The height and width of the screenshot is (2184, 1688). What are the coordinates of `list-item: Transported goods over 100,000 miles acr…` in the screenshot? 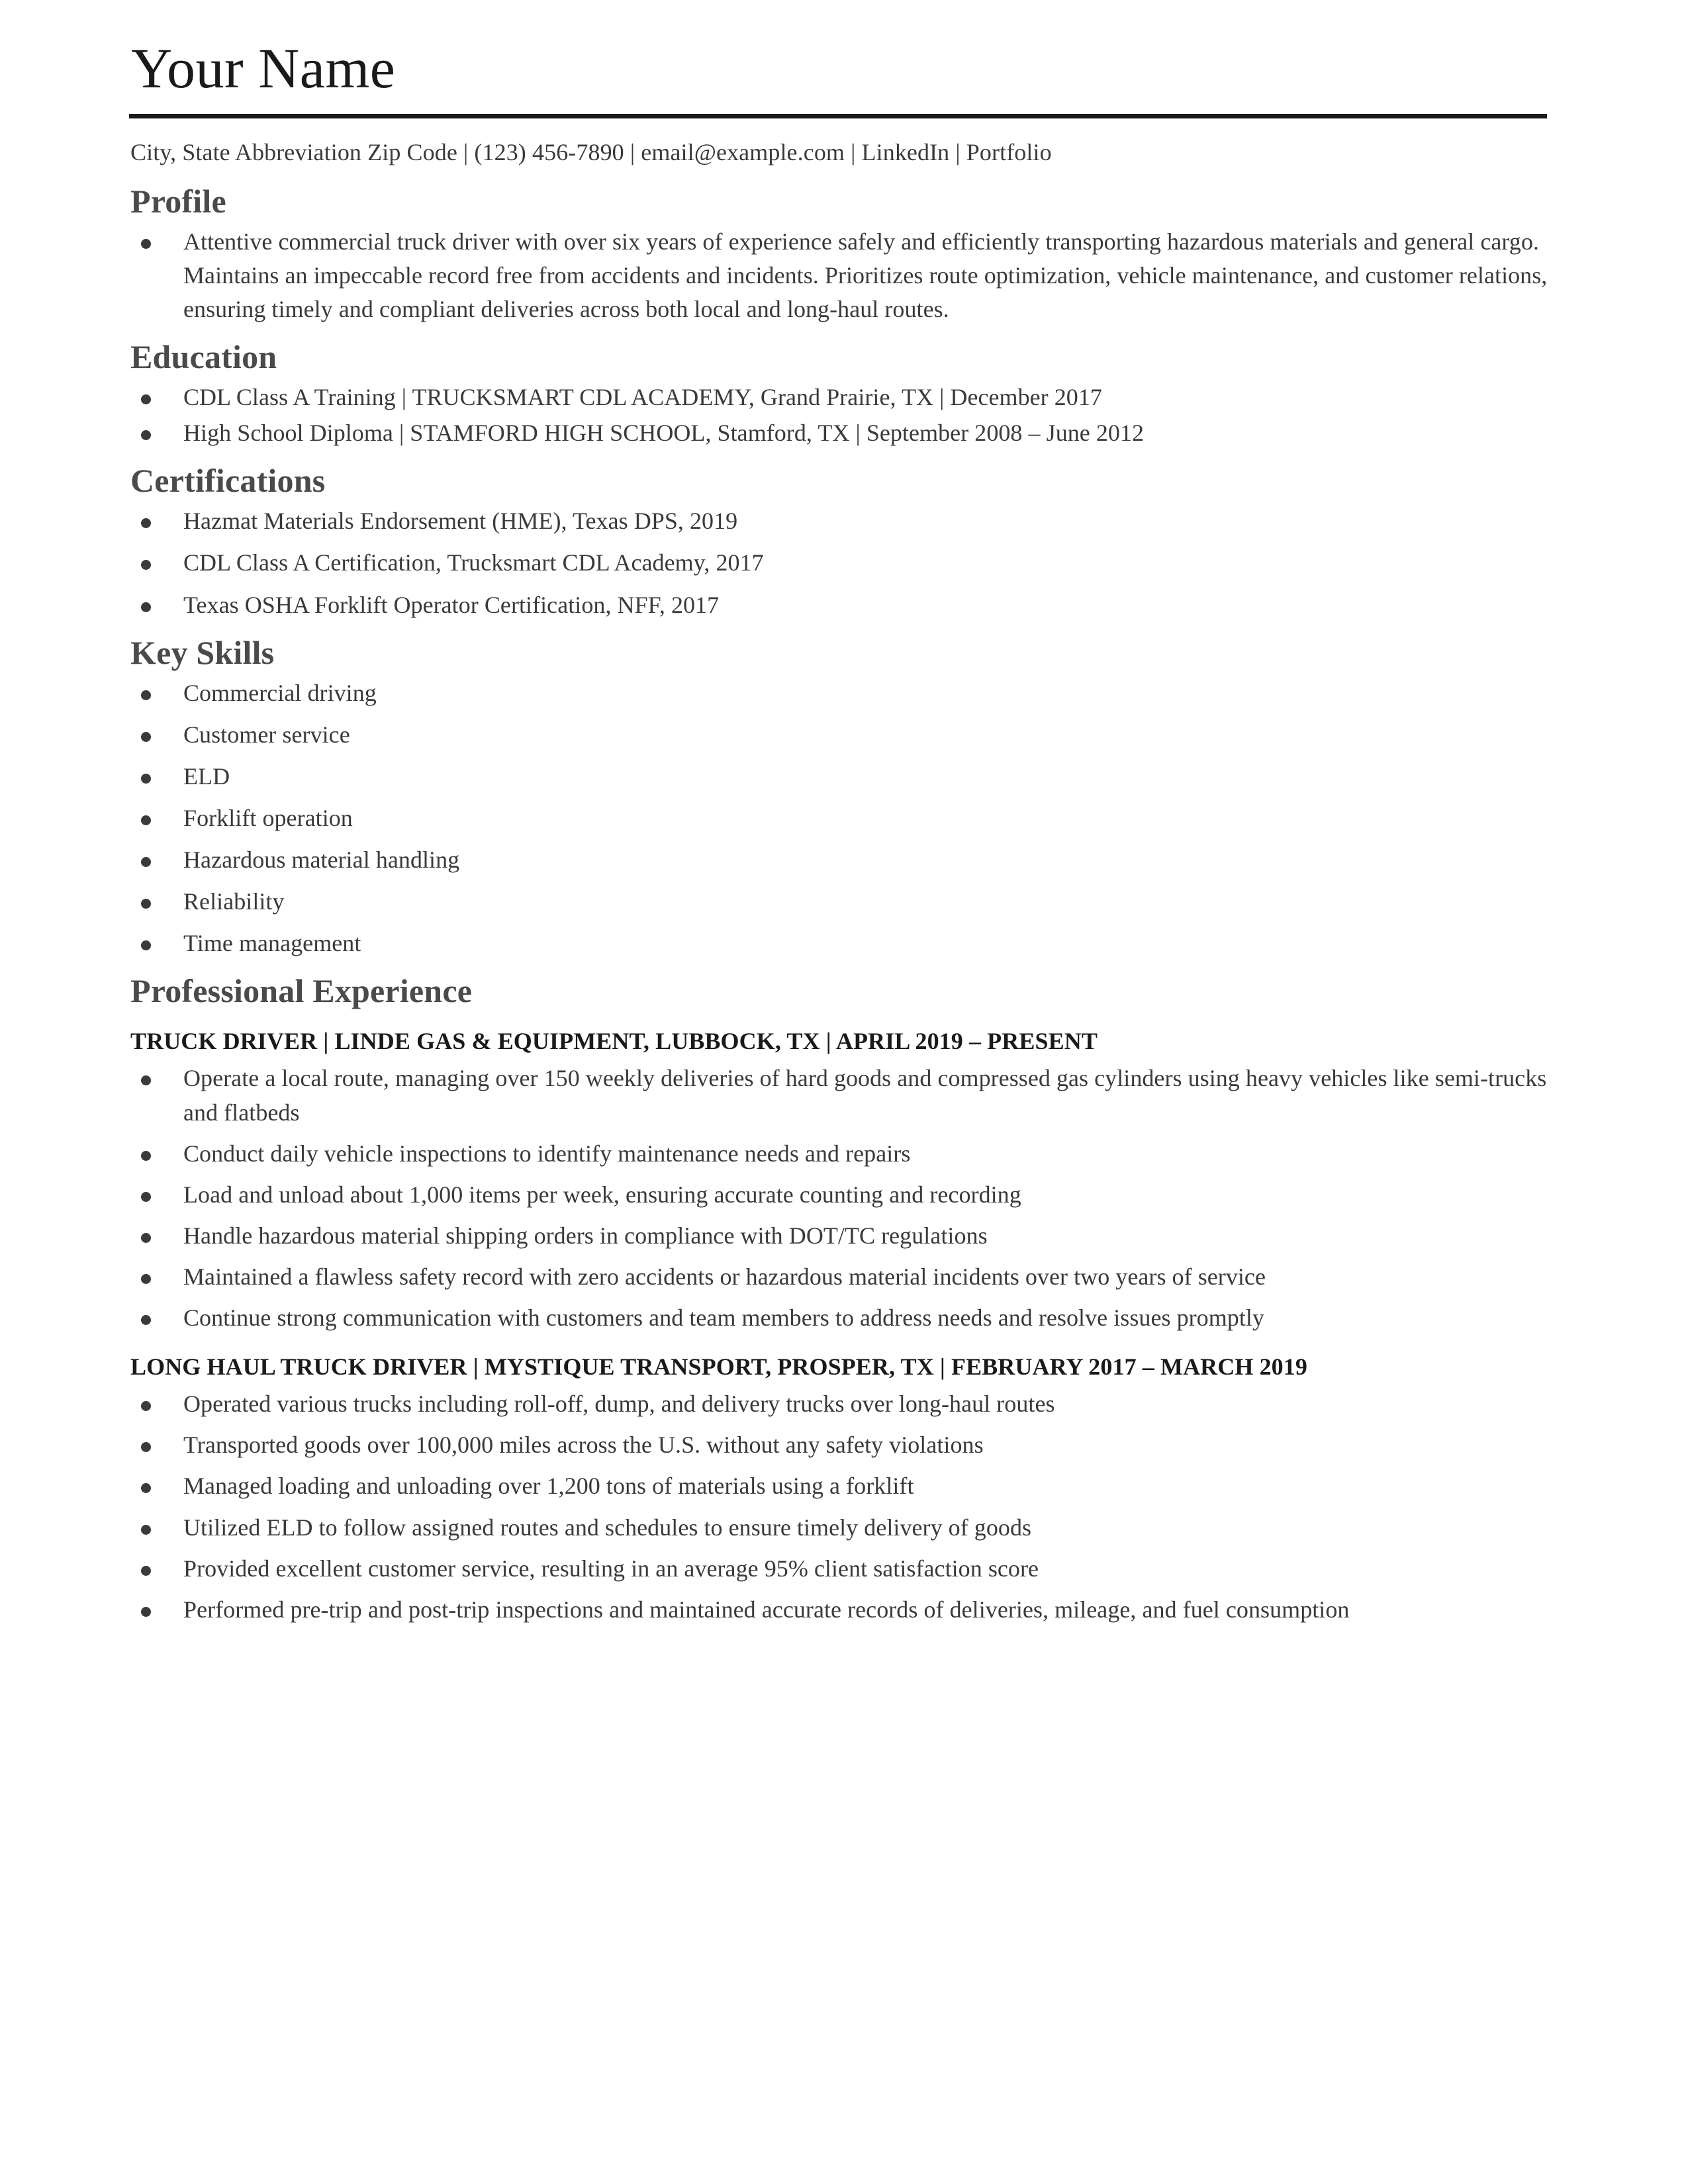 It's located at (839, 1445).